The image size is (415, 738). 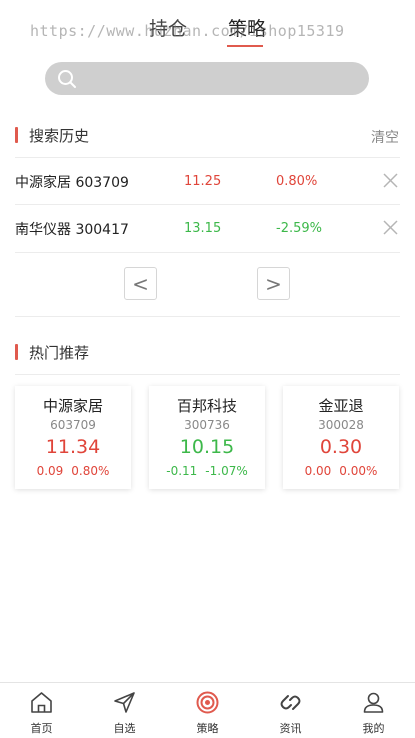 I want to click on hot-stock-card: 金亚退 300028 0.30 0.00 0.00%, so click(x=341, y=437).